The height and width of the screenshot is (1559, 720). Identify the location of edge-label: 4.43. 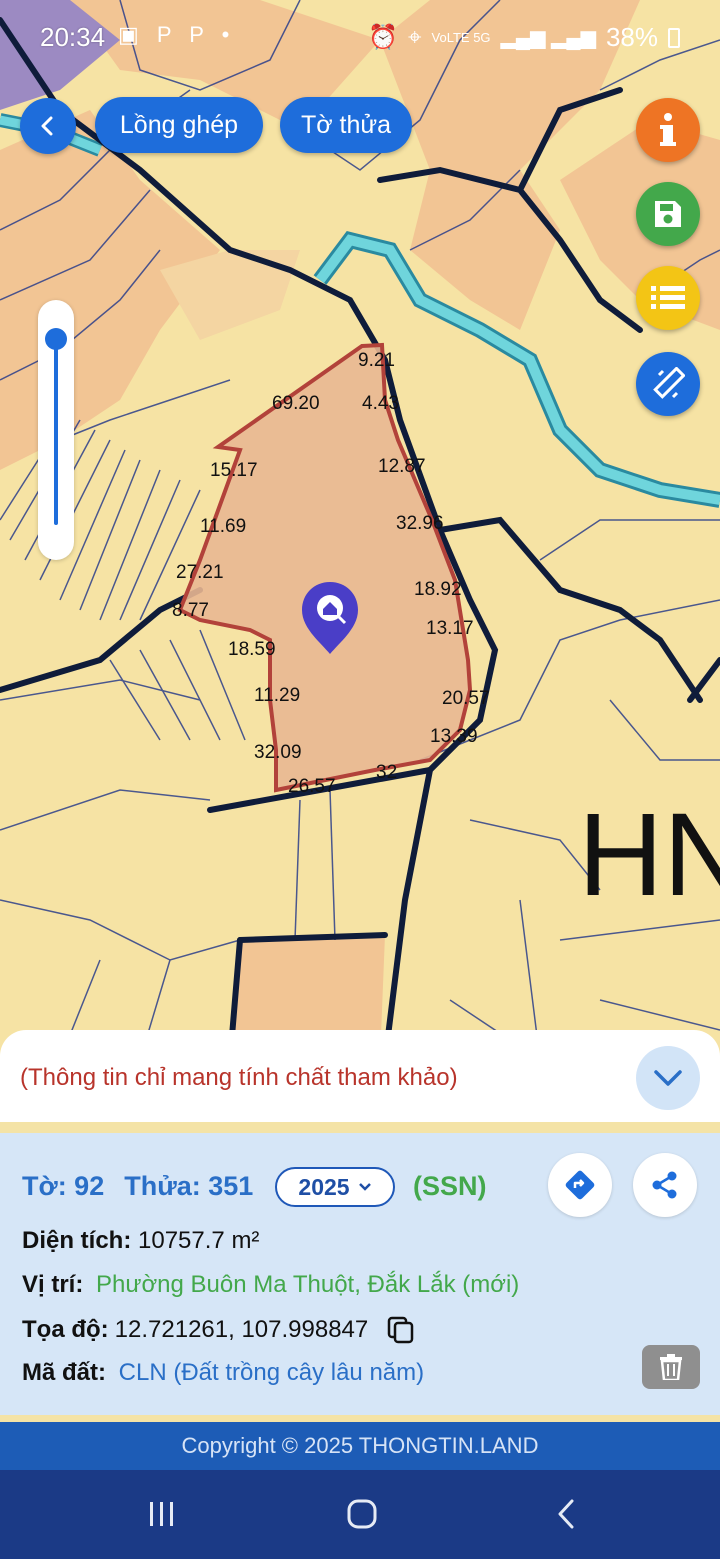
(380, 403).